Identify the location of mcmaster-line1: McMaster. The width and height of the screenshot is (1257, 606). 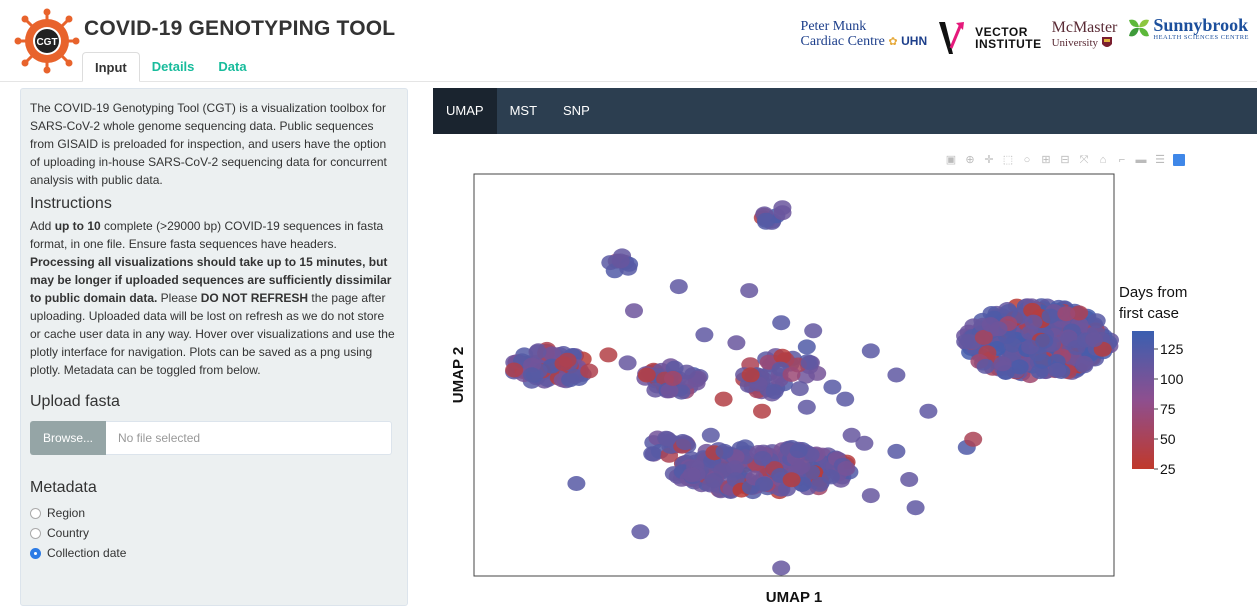
(1084, 27).